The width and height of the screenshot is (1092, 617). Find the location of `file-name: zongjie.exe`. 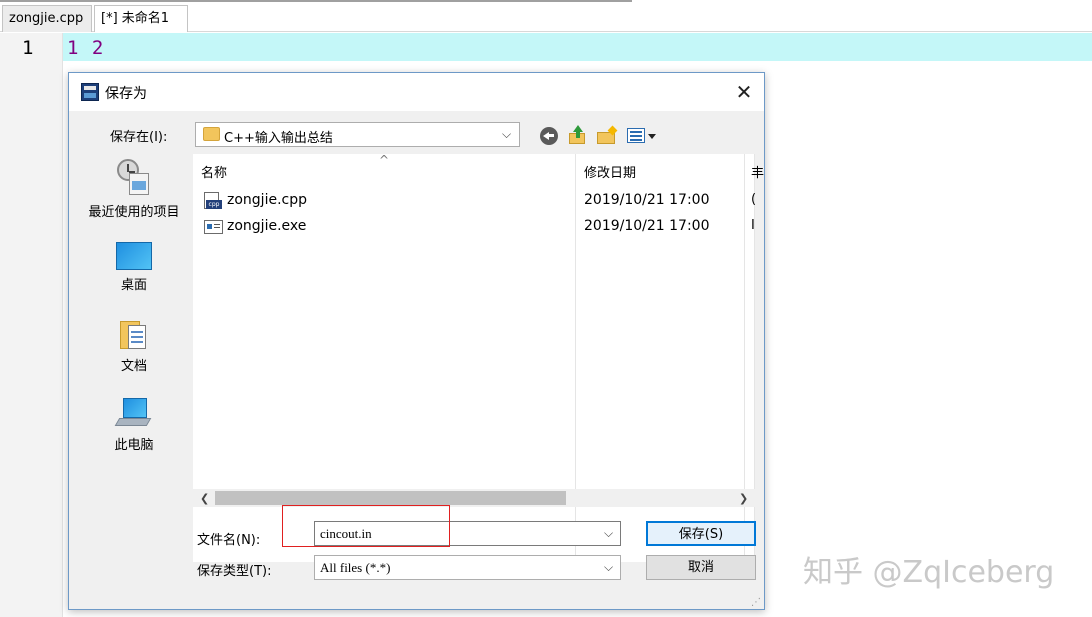

file-name: zongjie.exe is located at coordinates (267, 226).